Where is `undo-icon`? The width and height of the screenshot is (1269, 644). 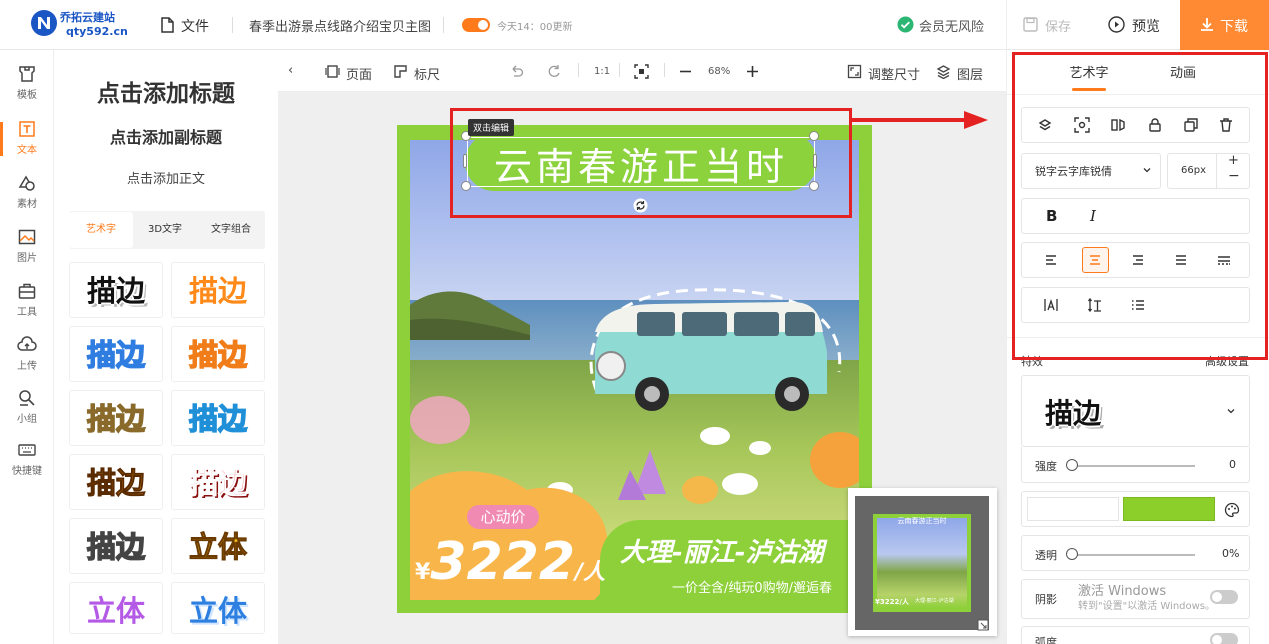
undo-icon is located at coordinates (516, 71).